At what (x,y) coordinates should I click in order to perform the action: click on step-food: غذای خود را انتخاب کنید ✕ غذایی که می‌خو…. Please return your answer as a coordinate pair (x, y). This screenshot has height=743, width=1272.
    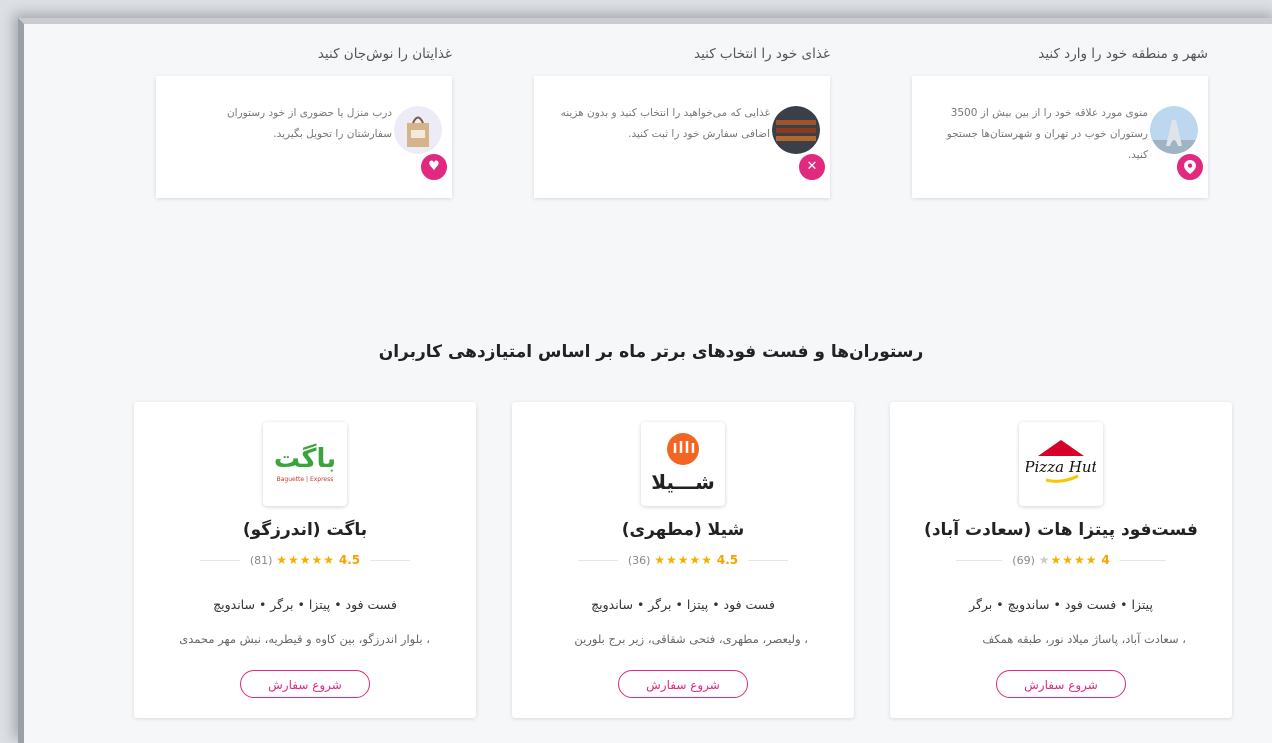
    Looking at the image, I should click on (682, 121).